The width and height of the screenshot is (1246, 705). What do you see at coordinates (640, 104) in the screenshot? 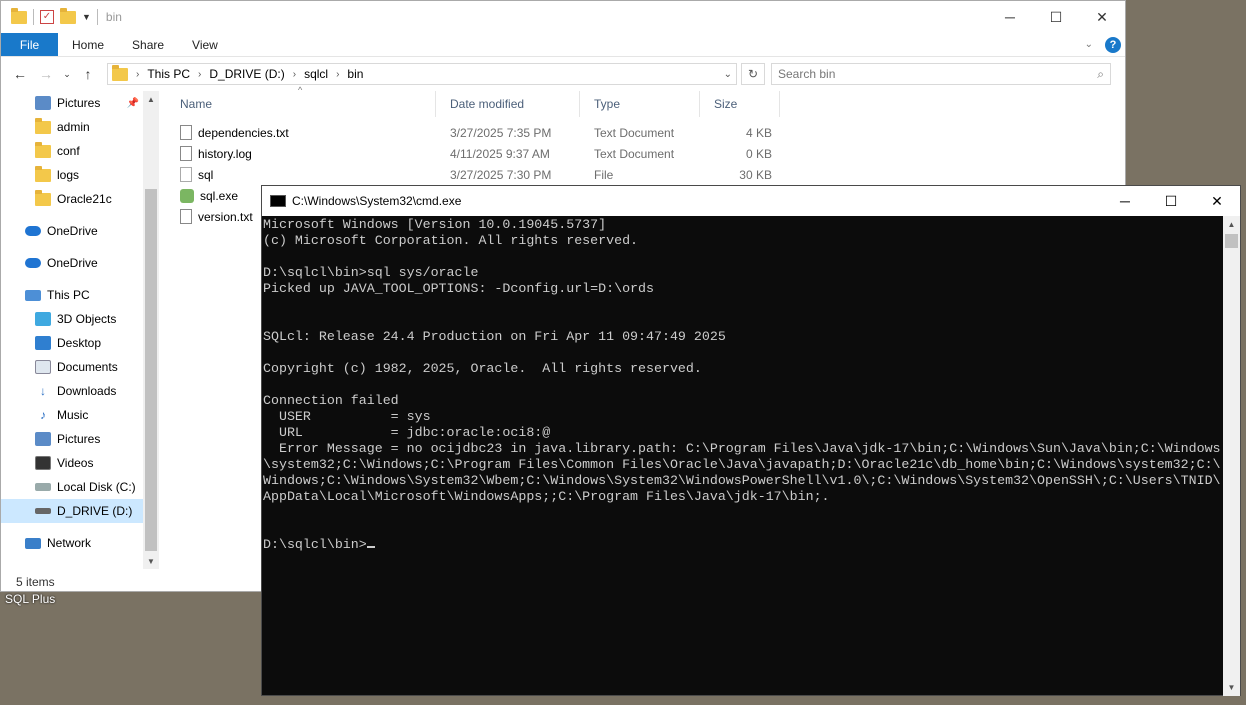
I see `column-type: Type` at bounding box center [640, 104].